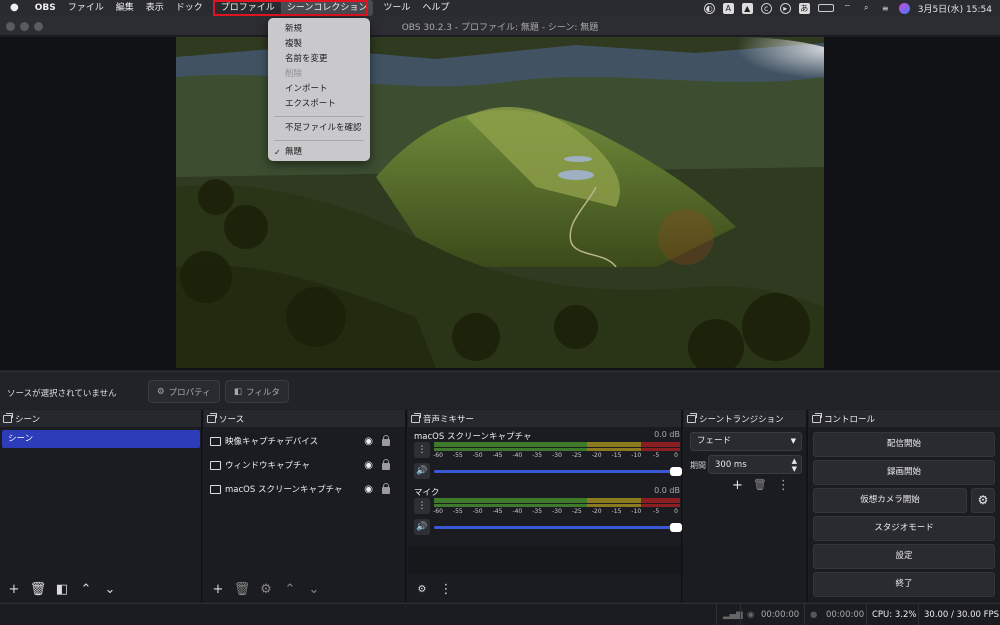  I want to click on siri-icon, so click(904, 8).